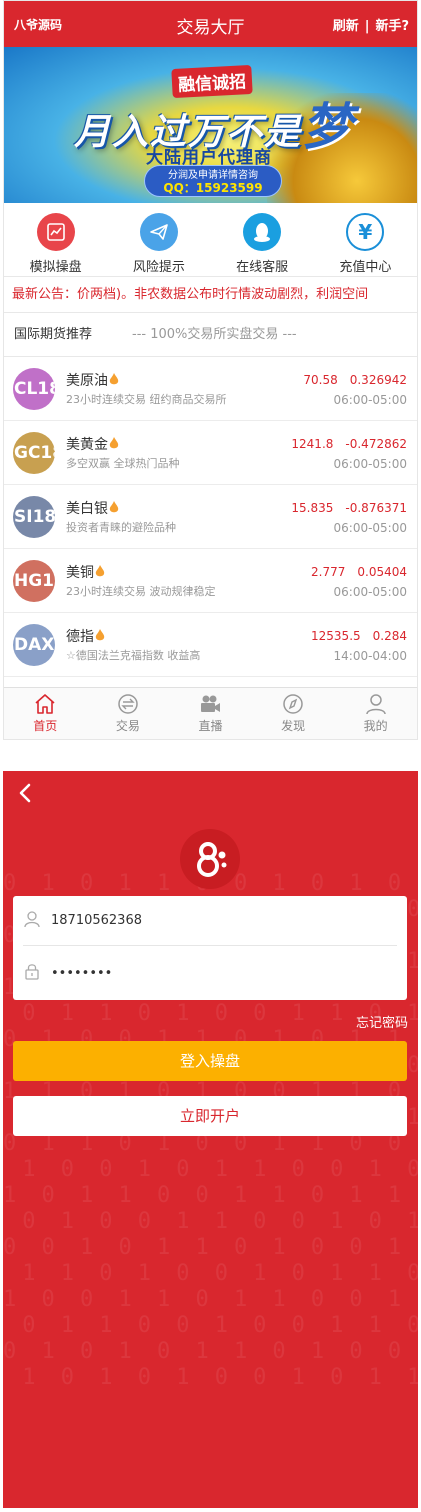 Image resolution: width=421 pixels, height=1512 pixels. Describe the element at coordinates (210, 726) in the screenshot. I see `tab-label: 直播` at that location.